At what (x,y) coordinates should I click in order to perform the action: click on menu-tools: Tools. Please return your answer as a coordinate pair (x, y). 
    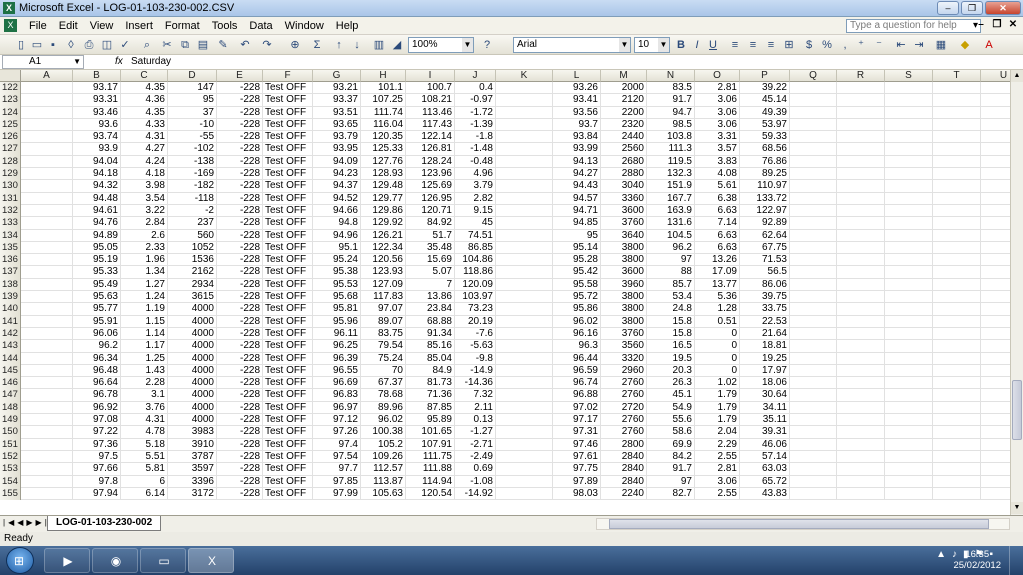
    Looking at the image, I should click on (225, 26).